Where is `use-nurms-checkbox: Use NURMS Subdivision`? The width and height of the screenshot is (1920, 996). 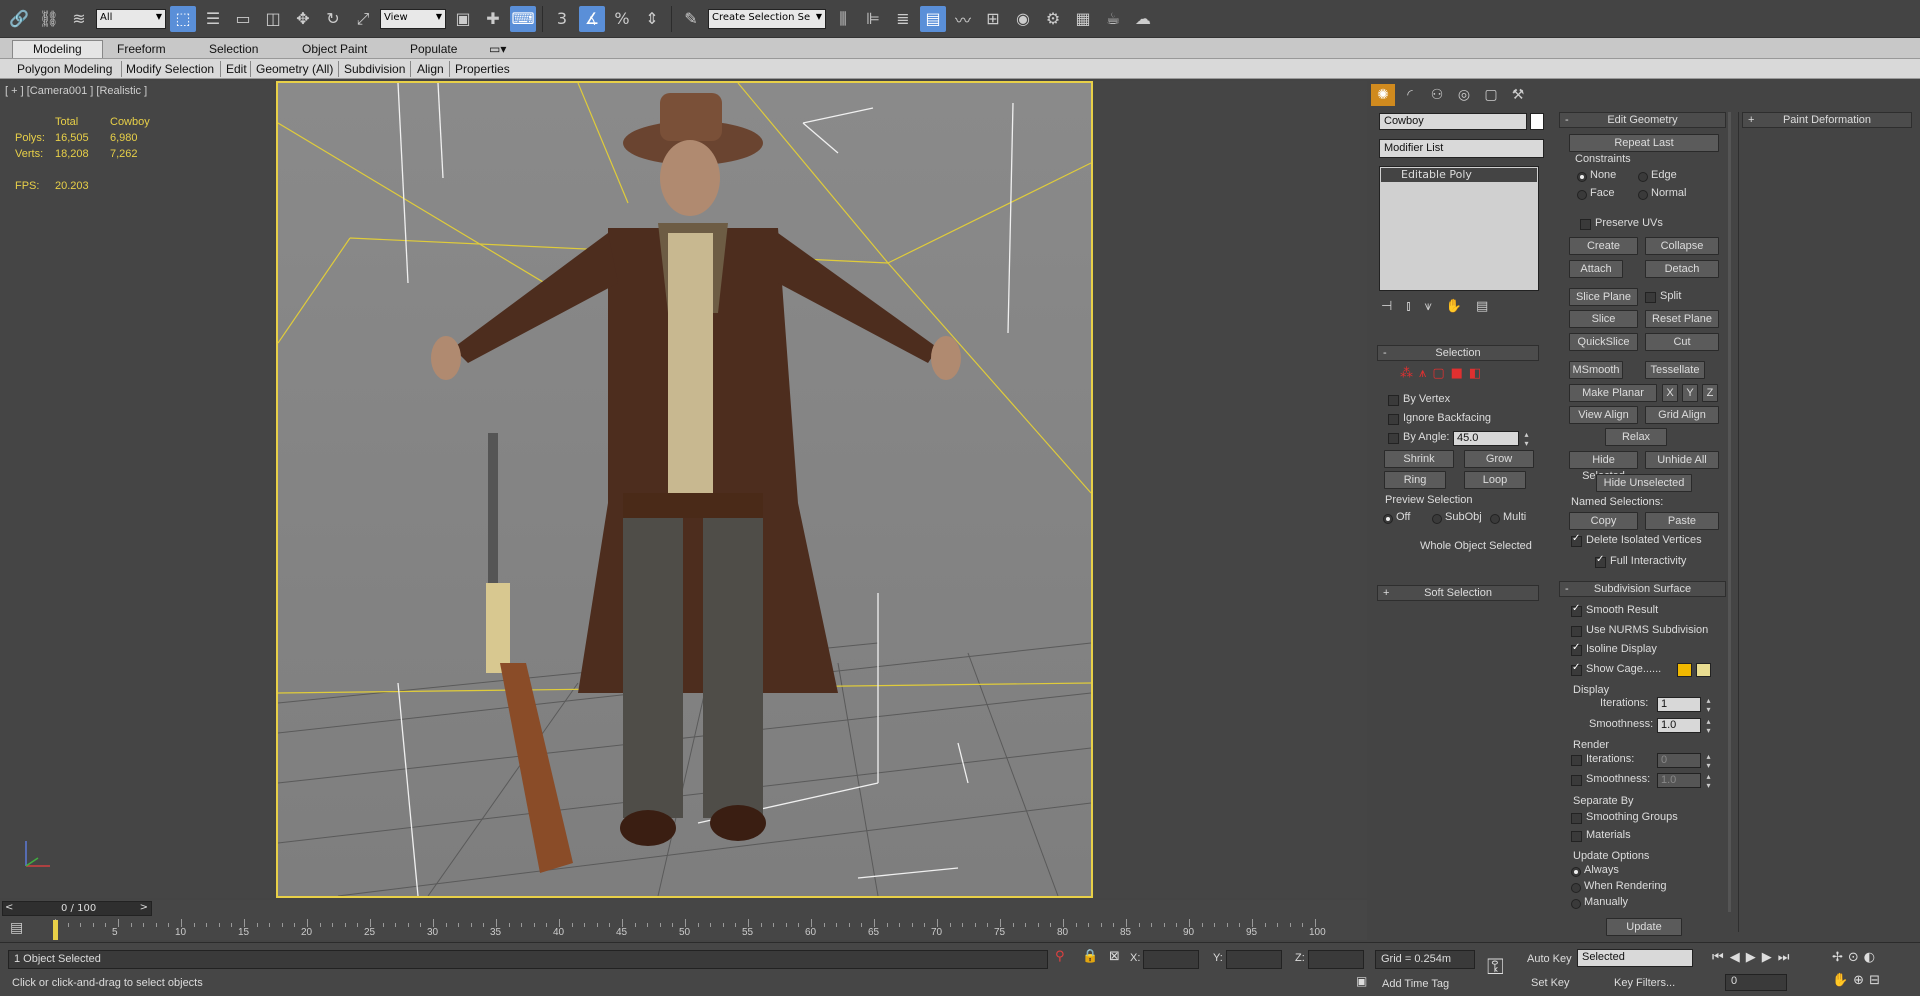 use-nurms-checkbox: Use NURMS Subdivision is located at coordinates (1639, 630).